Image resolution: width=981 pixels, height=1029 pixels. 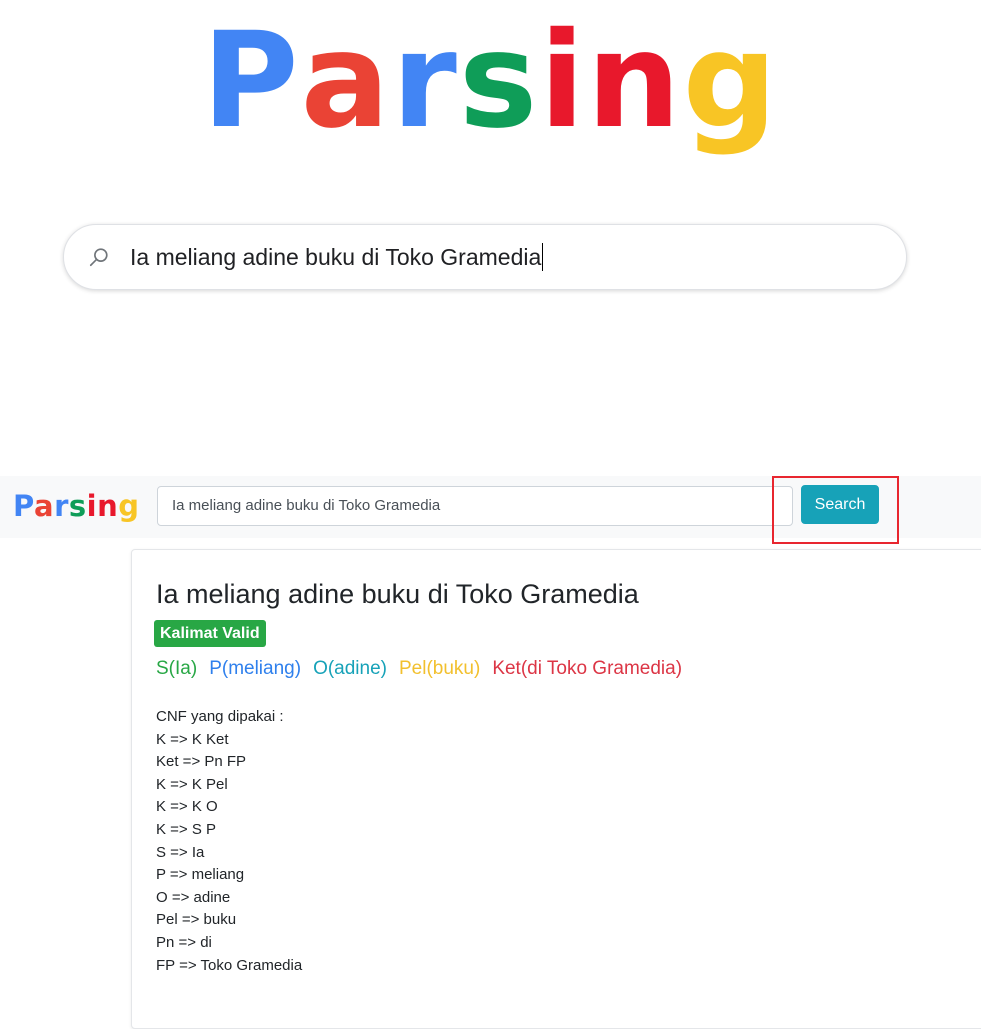 I want to click on brand-letter: r, so click(x=61, y=506).